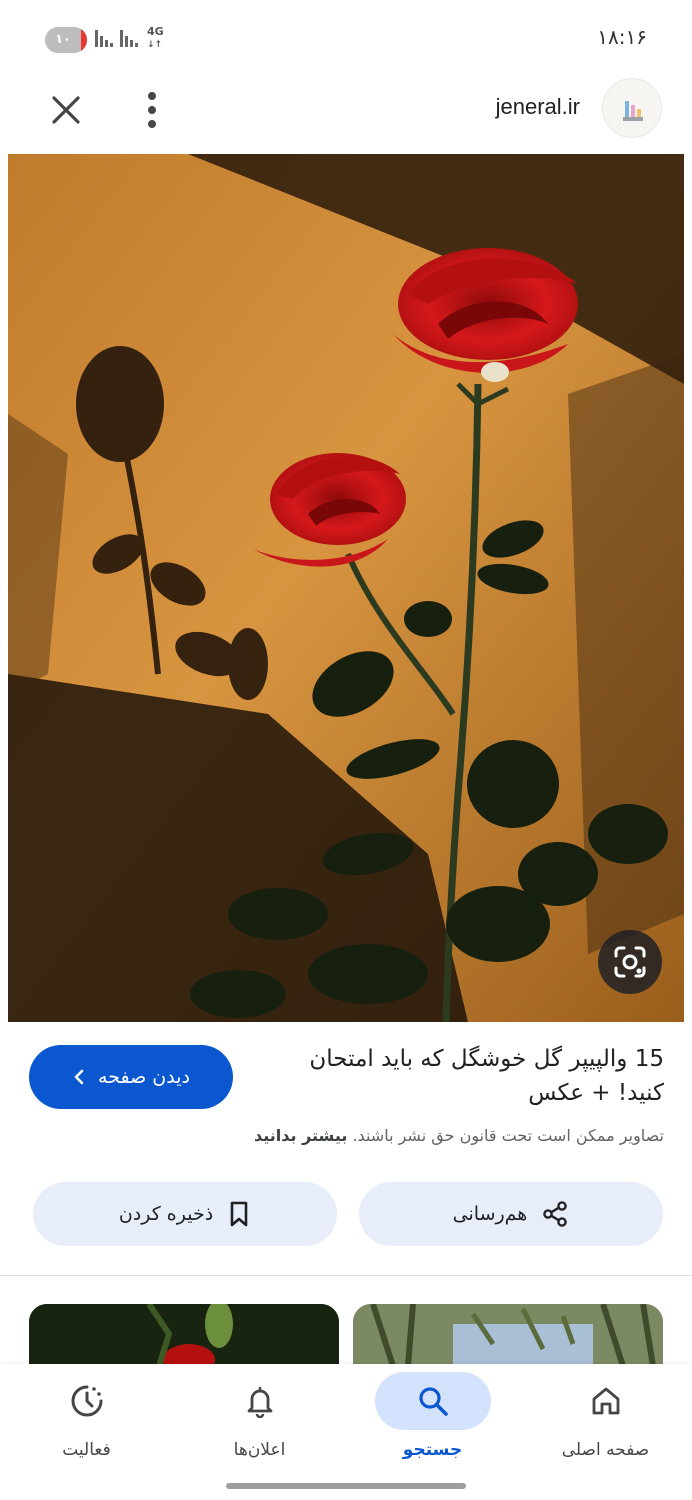 The height and width of the screenshot is (1500, 692). I want to click on site-logo, so click(632, 108).